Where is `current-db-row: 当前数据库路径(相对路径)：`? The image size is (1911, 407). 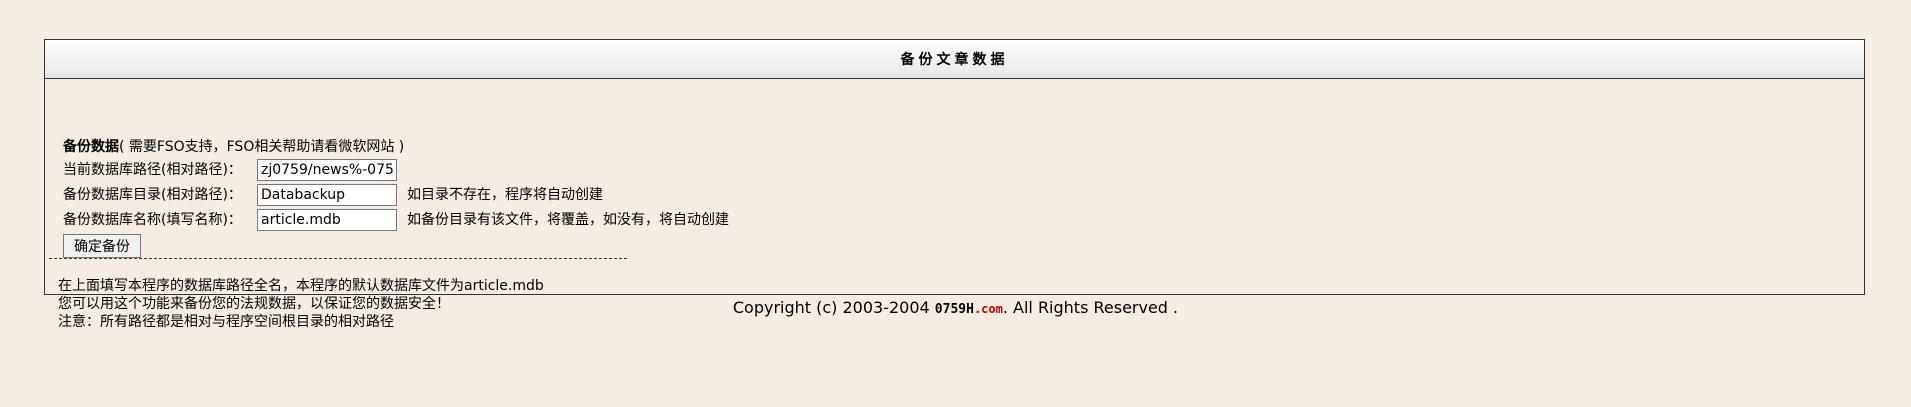 current-db-row: 当前数据库路径(相对路径)： is located at coordinates (230, 170).